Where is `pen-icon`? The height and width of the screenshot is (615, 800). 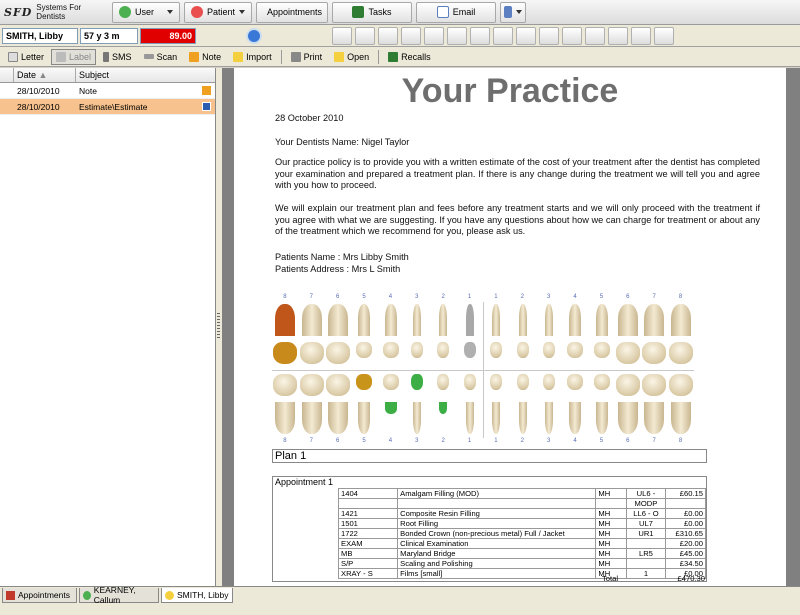 pen-icon is located at coordinates (388, 35).